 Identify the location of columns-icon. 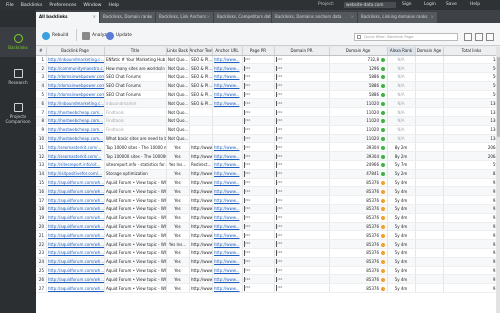
(468, 37).